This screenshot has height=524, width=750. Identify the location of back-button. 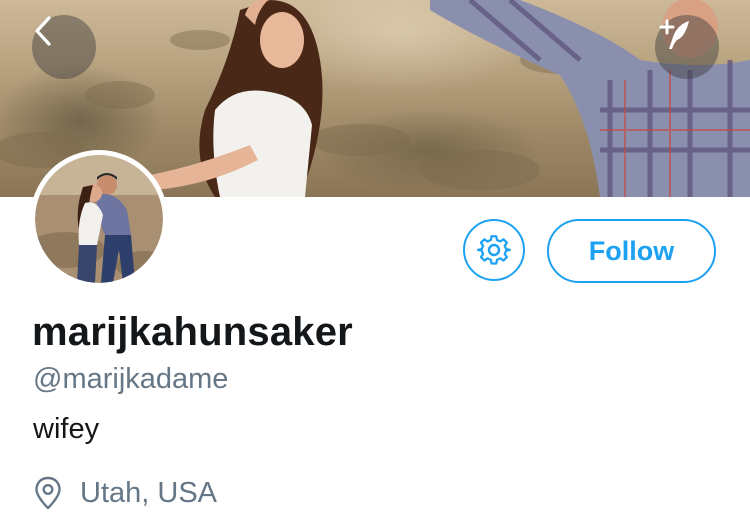
(64, 47).